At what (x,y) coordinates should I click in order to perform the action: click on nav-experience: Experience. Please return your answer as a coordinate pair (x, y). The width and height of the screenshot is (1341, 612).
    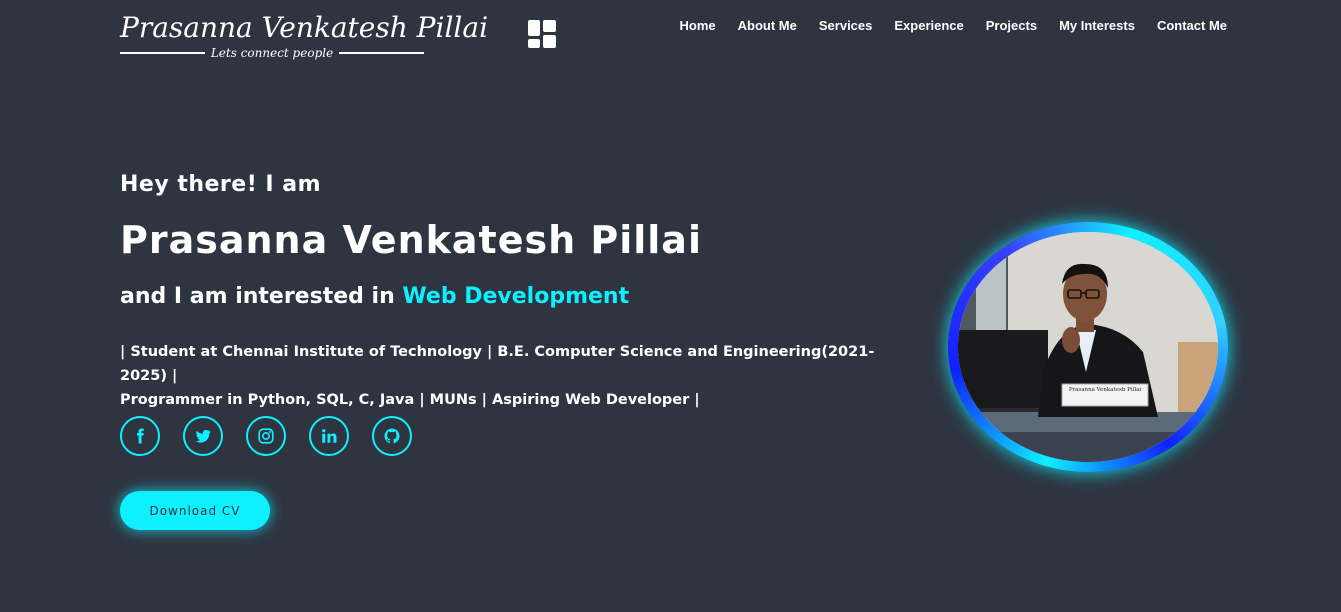
    Looking at the image, I should click on (928, 25).